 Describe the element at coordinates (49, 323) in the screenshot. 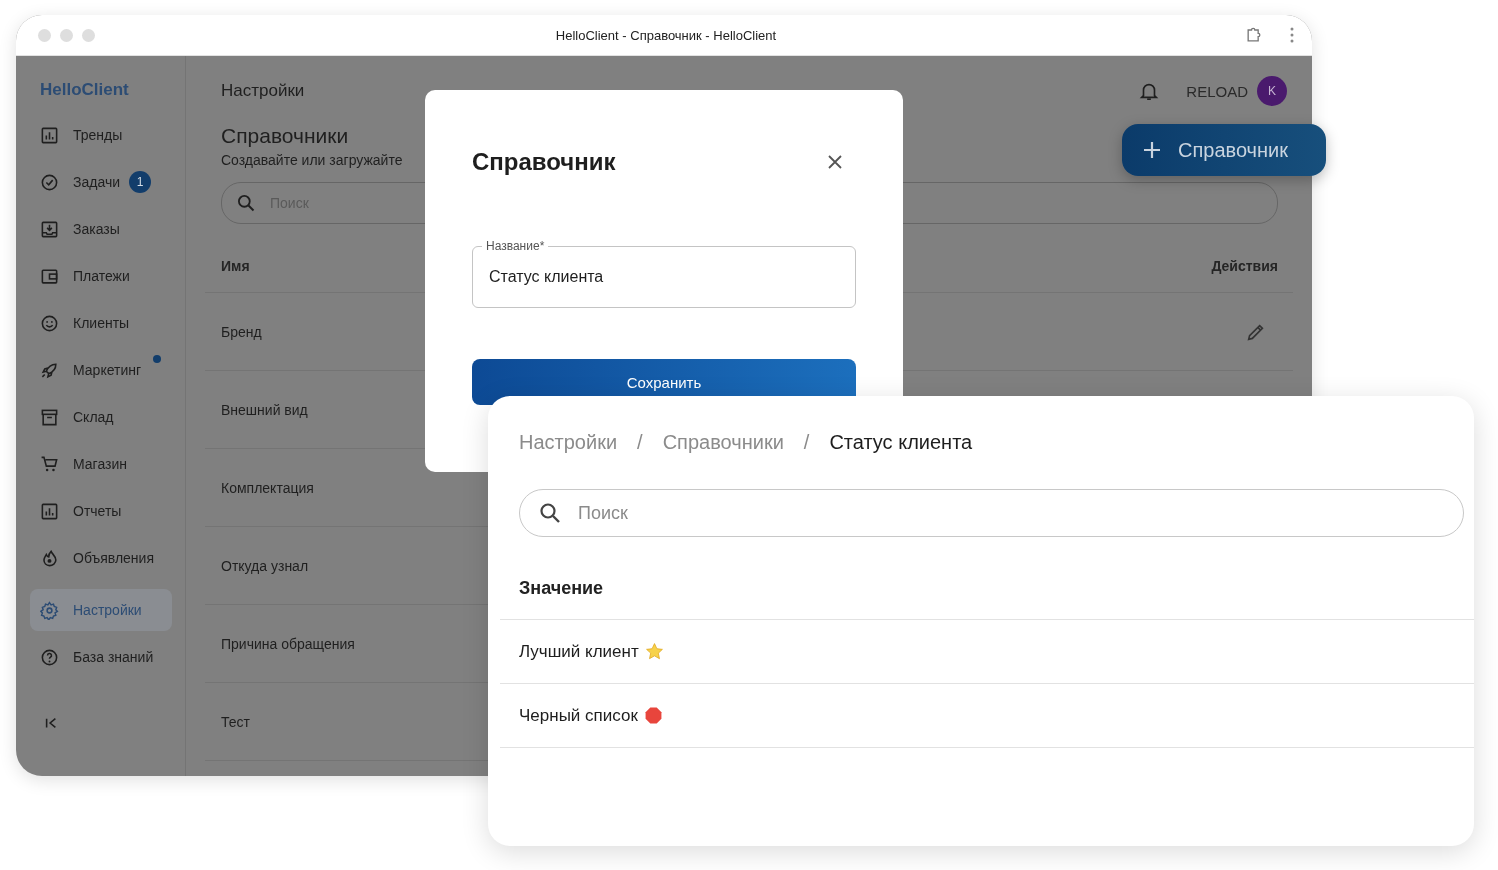

I see `smiley-icon` at that location.